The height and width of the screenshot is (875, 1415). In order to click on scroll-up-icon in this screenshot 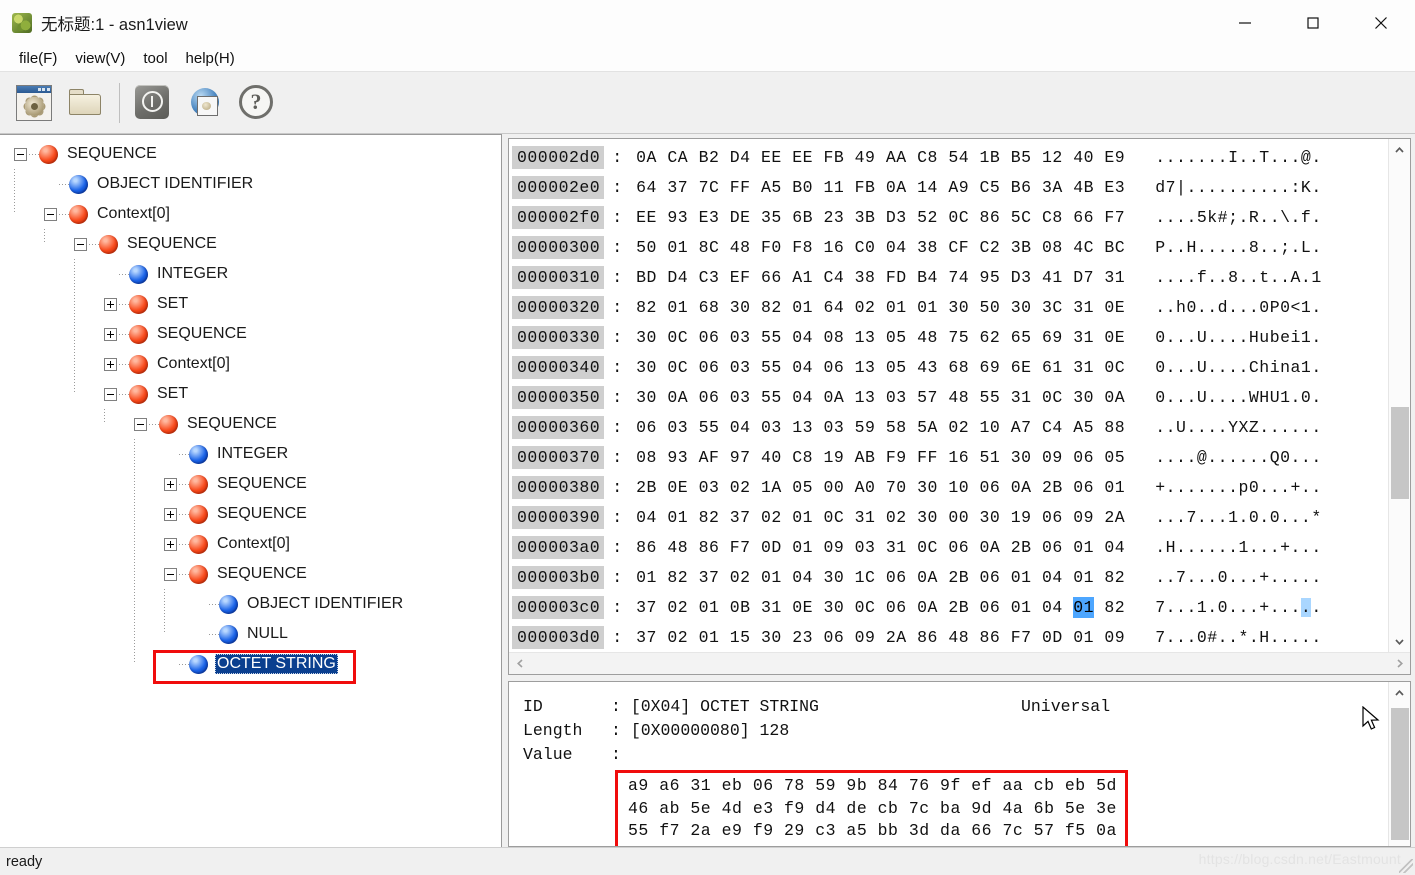, I will do `click(1400, 693)`.